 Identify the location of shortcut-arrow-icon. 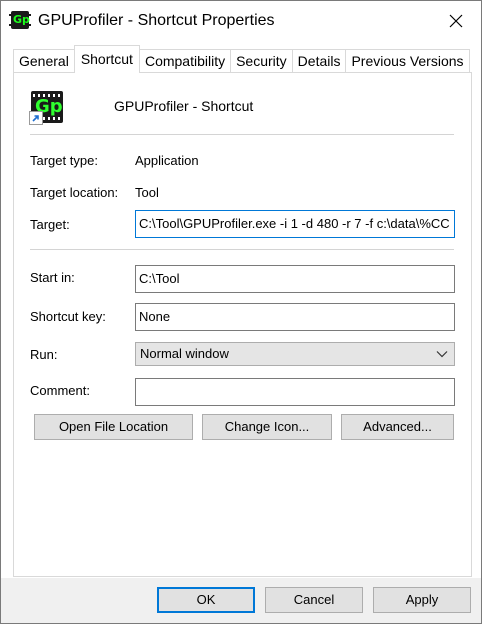
(36, 118).